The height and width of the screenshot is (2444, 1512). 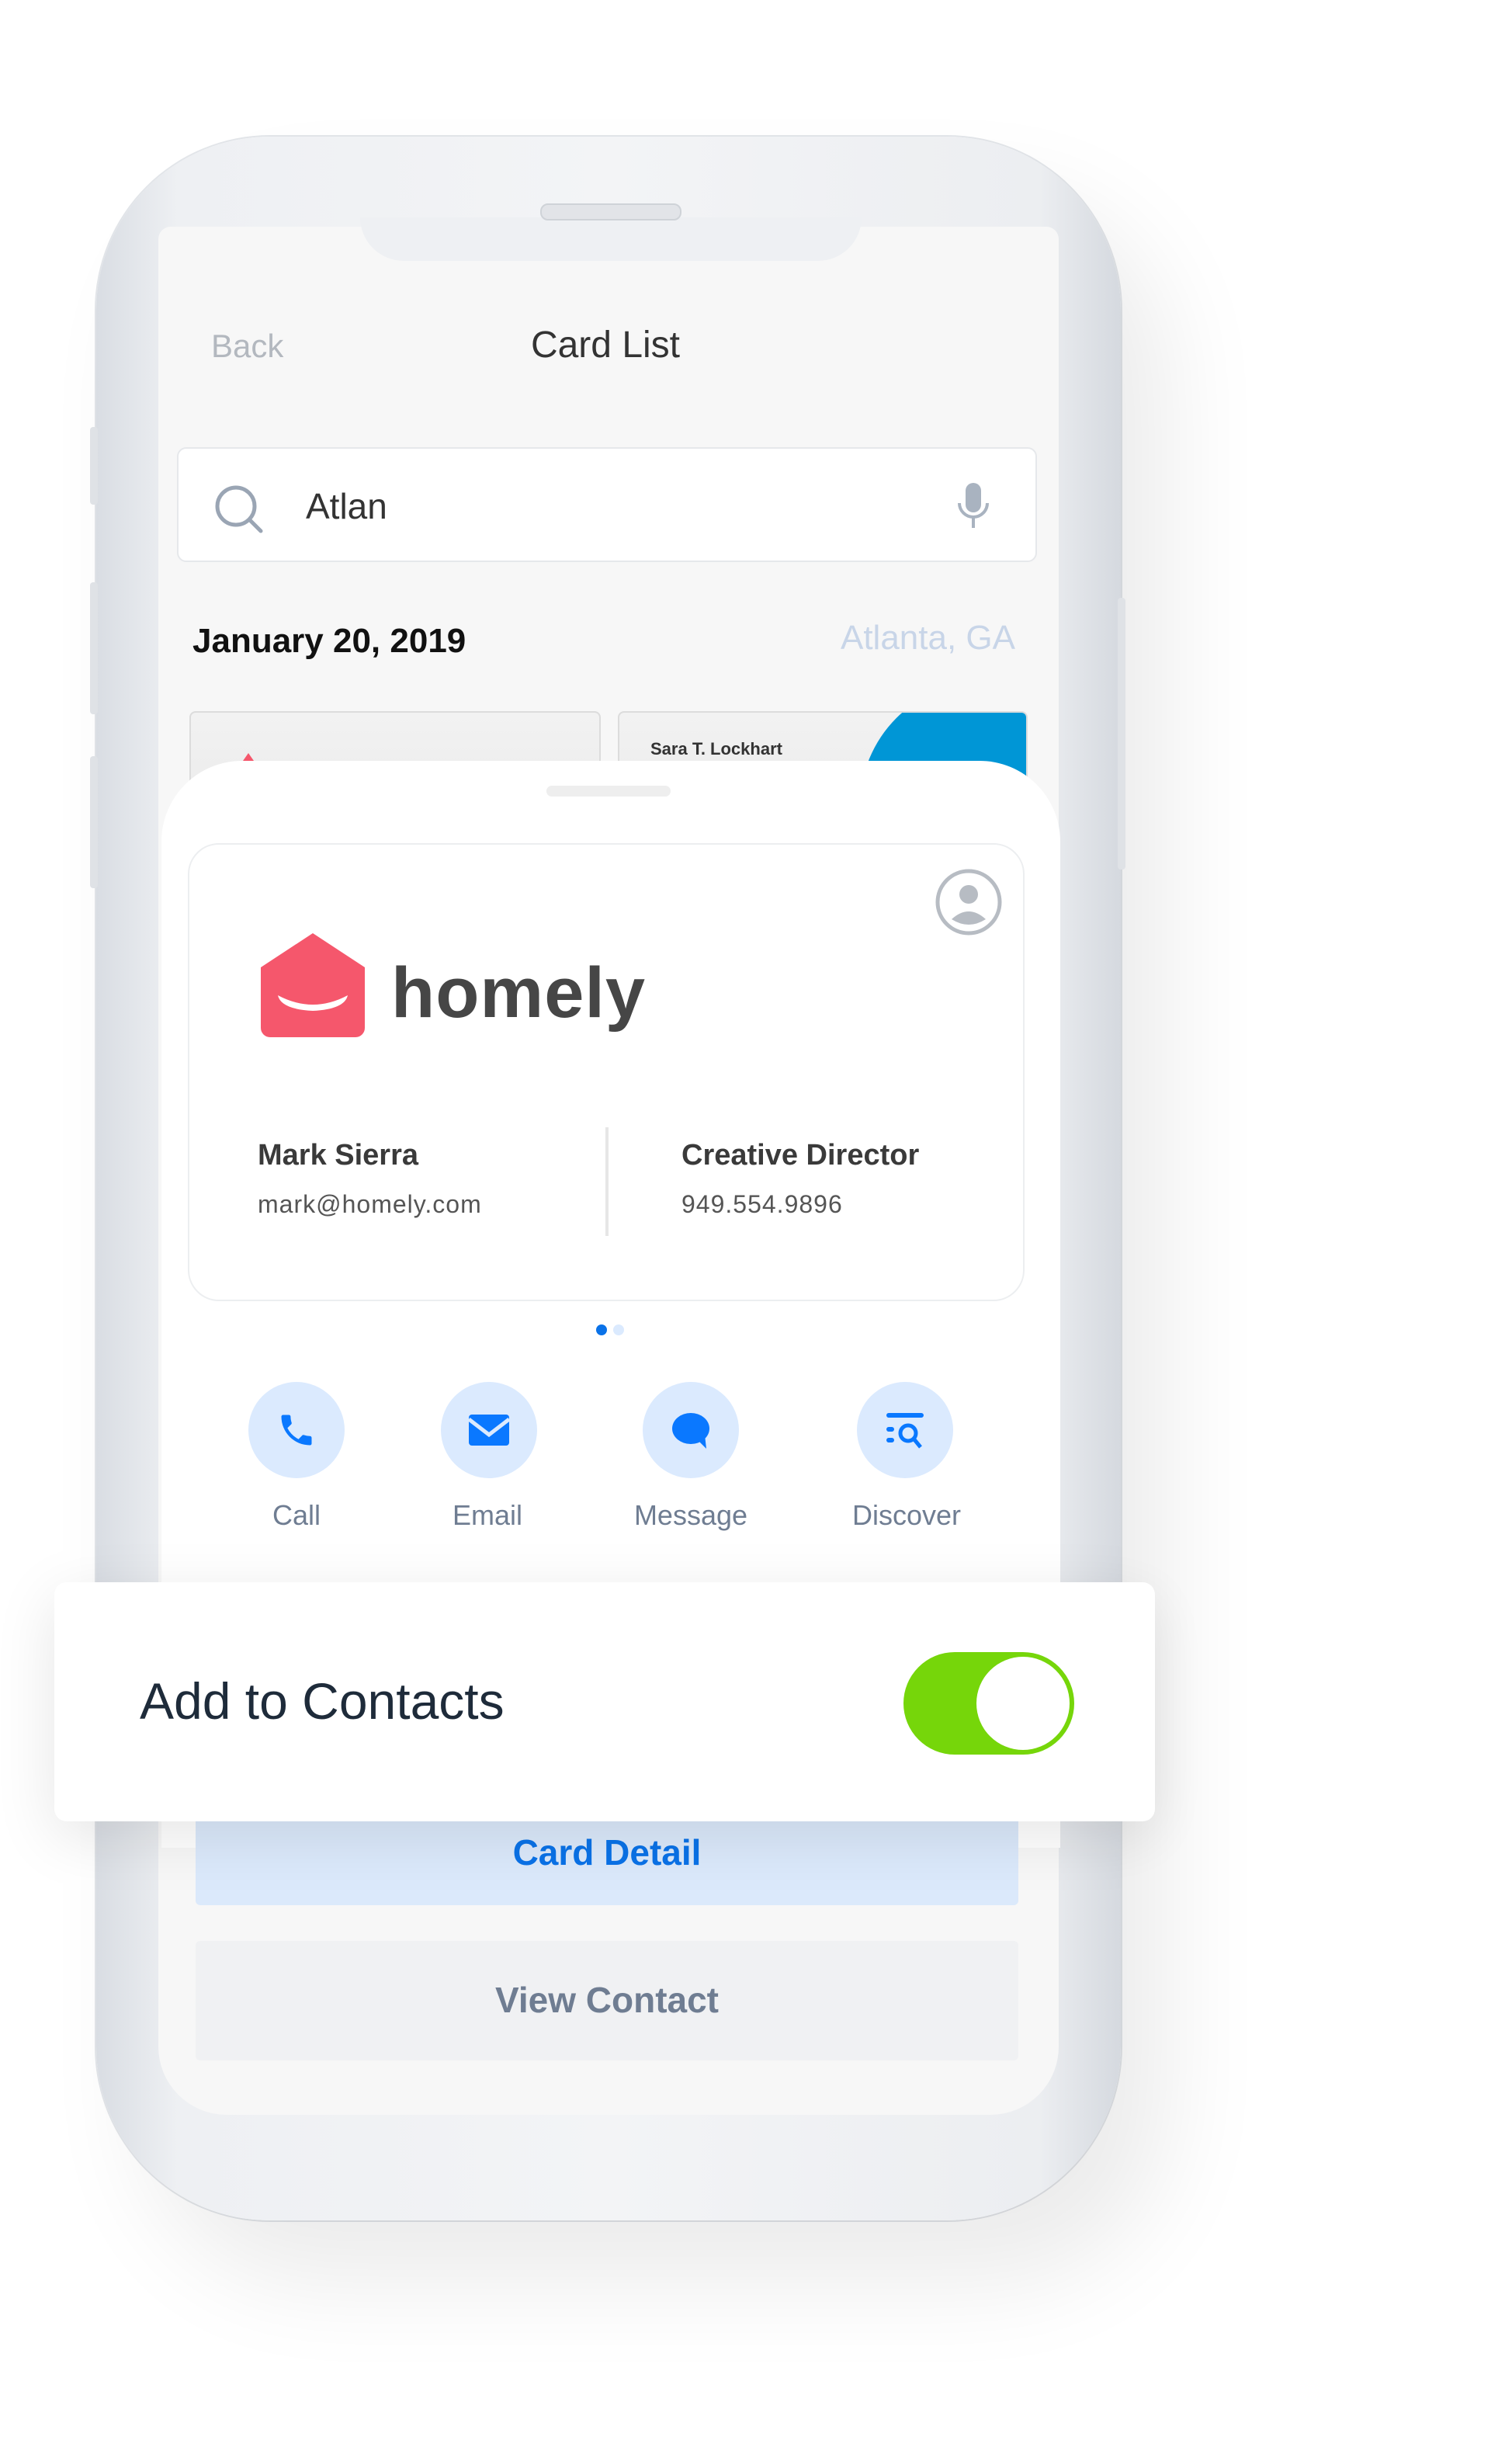 What do you see at coordinates (247, 347) in the screenshot?
I see `back-button: Back` at bounding box center [247, 347].